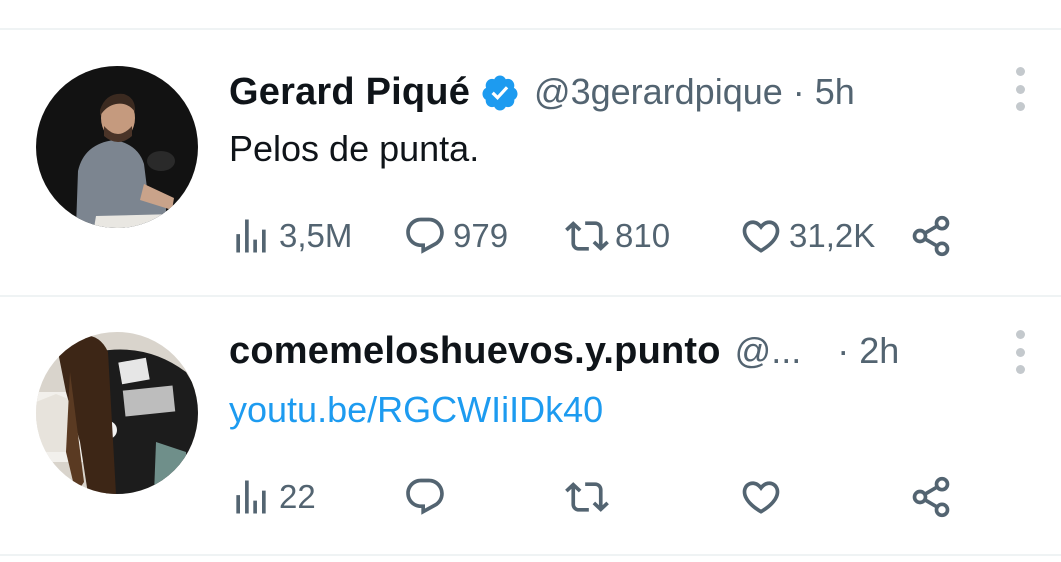 This screenshot has height=562, width=1061. I want to click on tweet-link: youtu.be/RGCWIiIDk40, so click(416, 410).